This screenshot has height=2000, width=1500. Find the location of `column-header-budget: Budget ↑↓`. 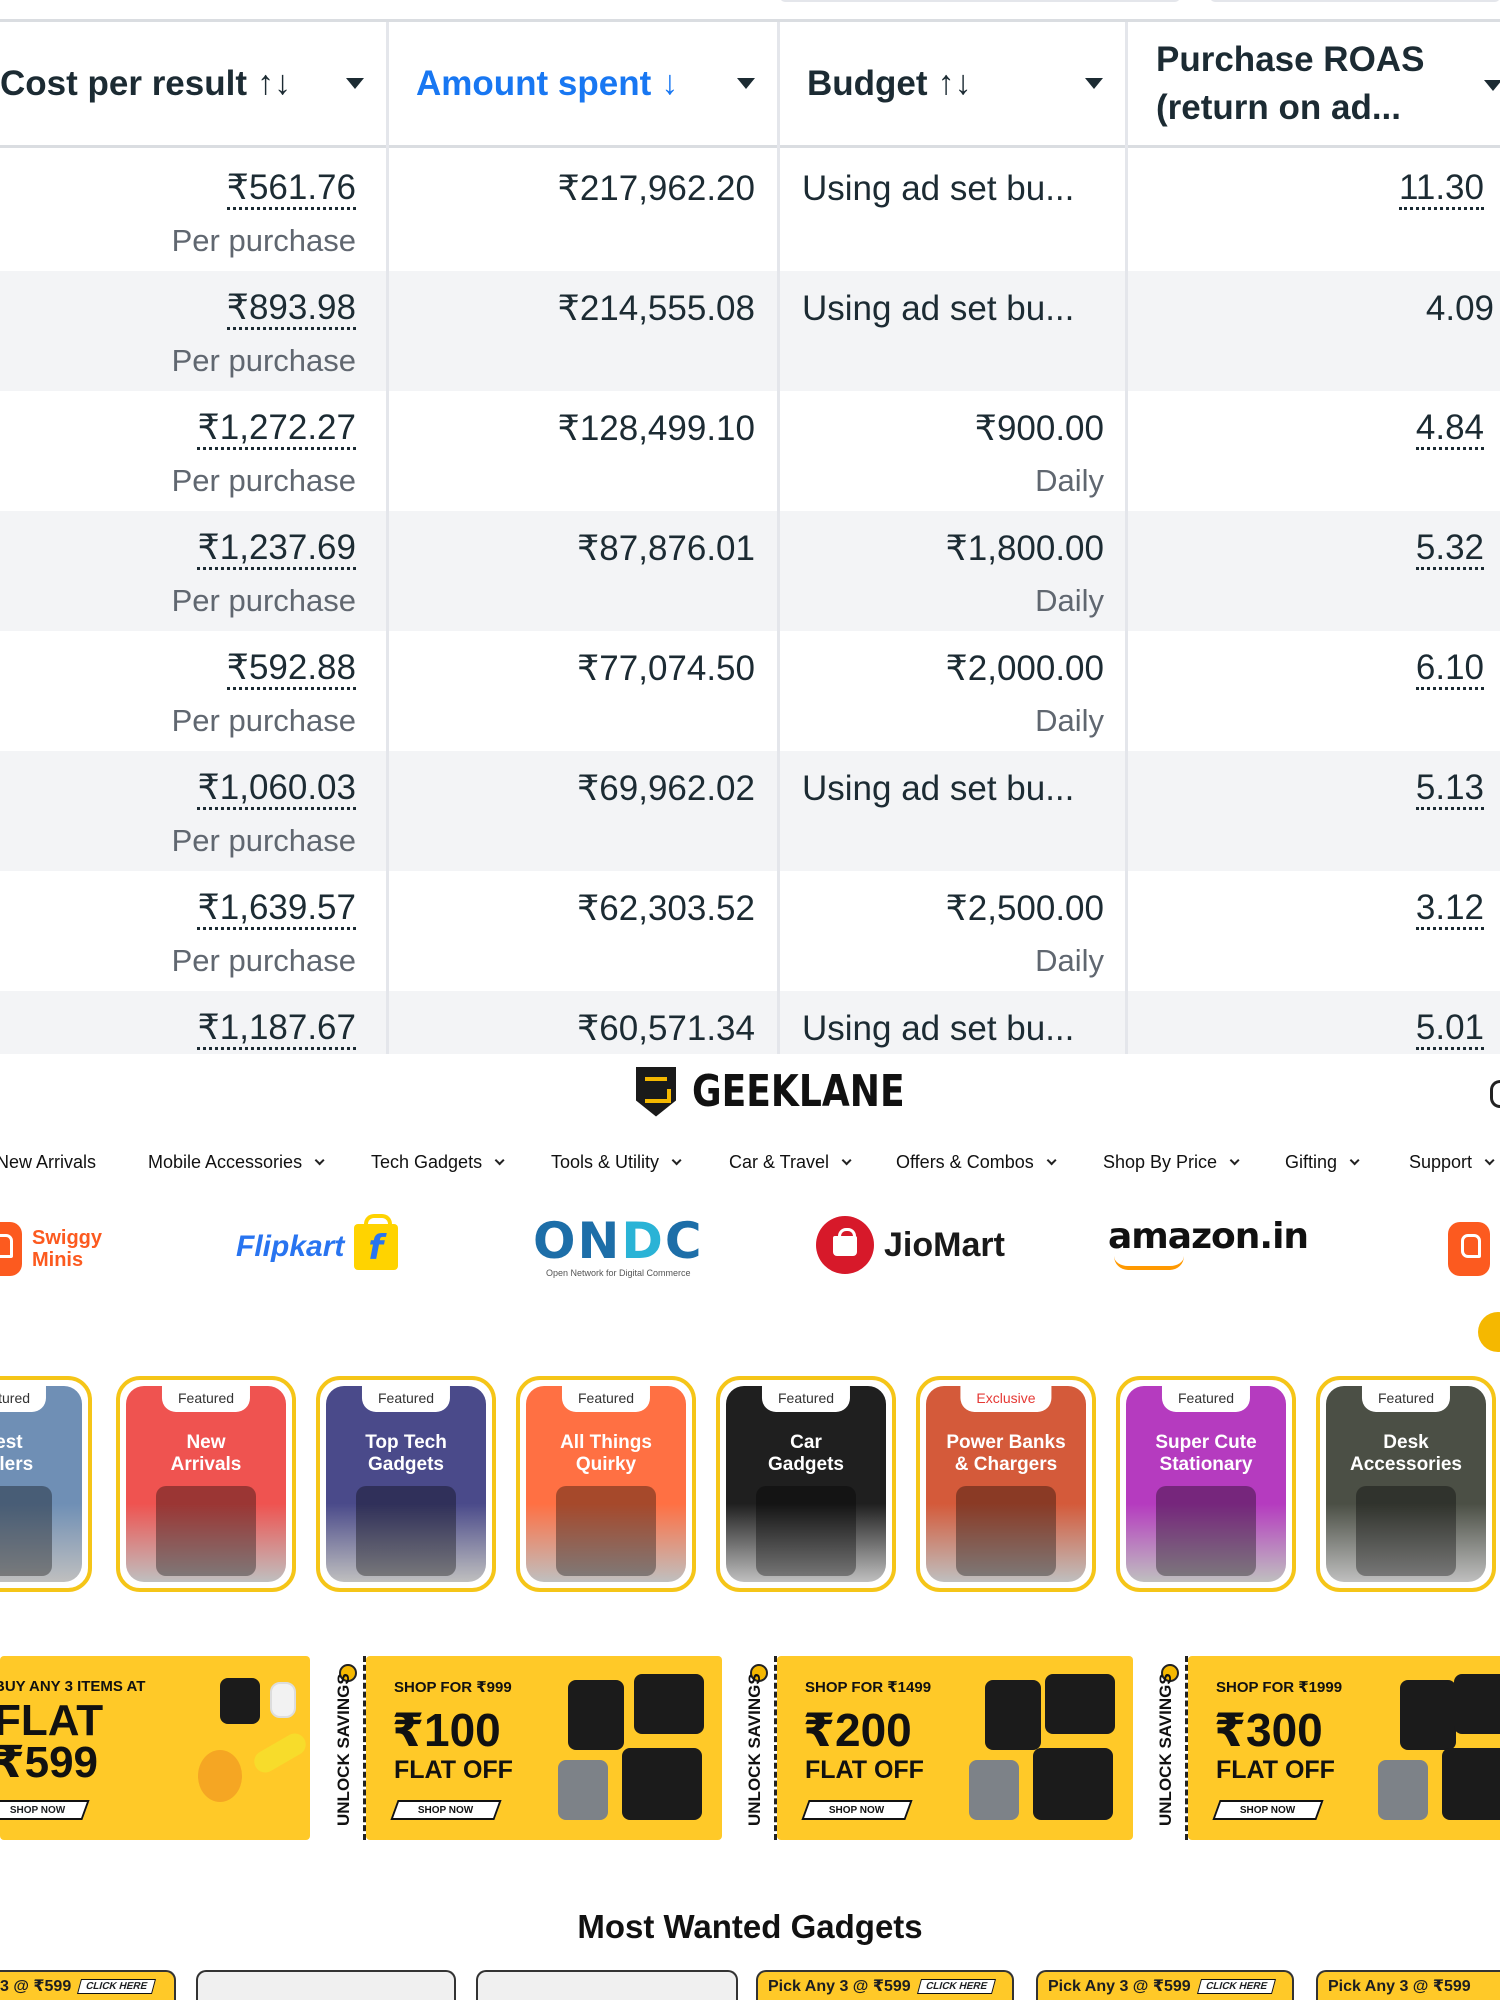

column-header-budget: Budget ↑↓ is located at coordinates (952, 83).